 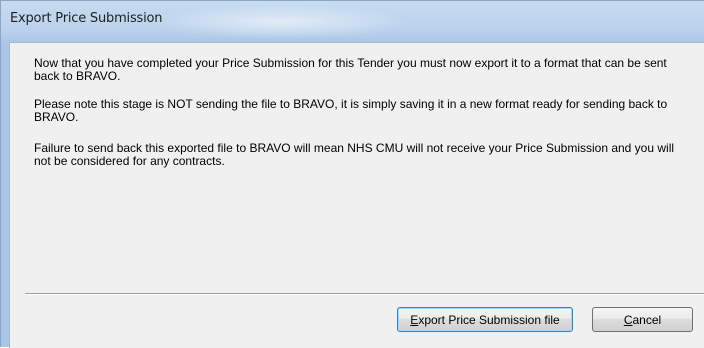 I want to click on cancel-button: Cancel, so click(x=642, y=319).